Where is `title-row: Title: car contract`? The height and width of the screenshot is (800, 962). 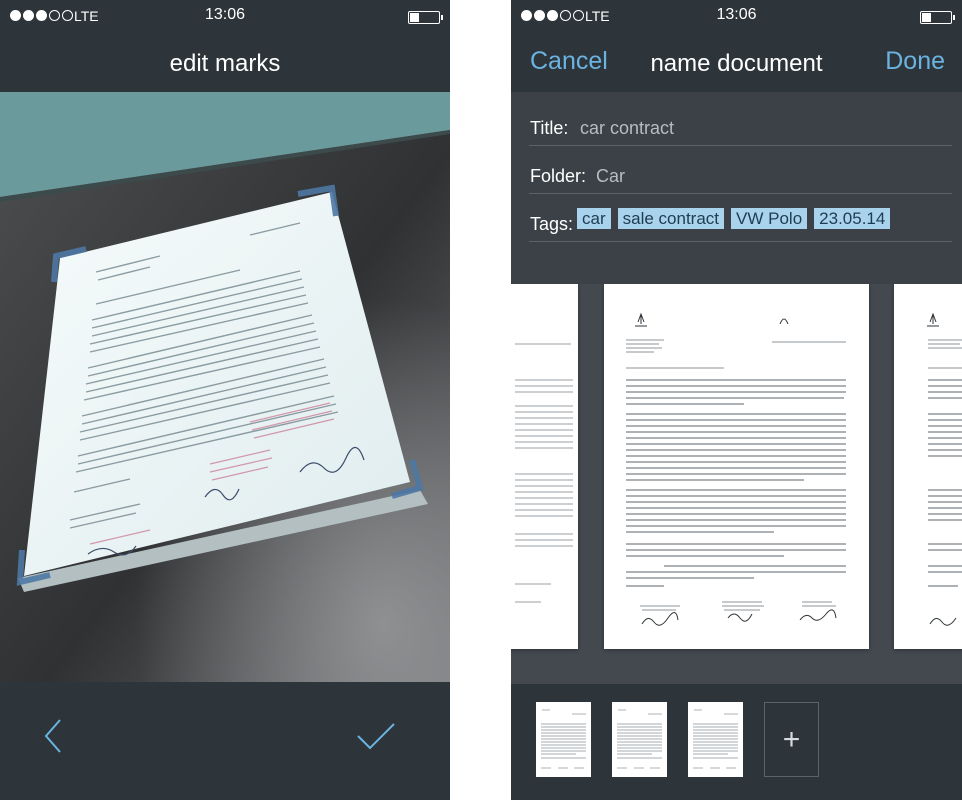 title-row: Title: car contract is located at coordinates (740, 122).